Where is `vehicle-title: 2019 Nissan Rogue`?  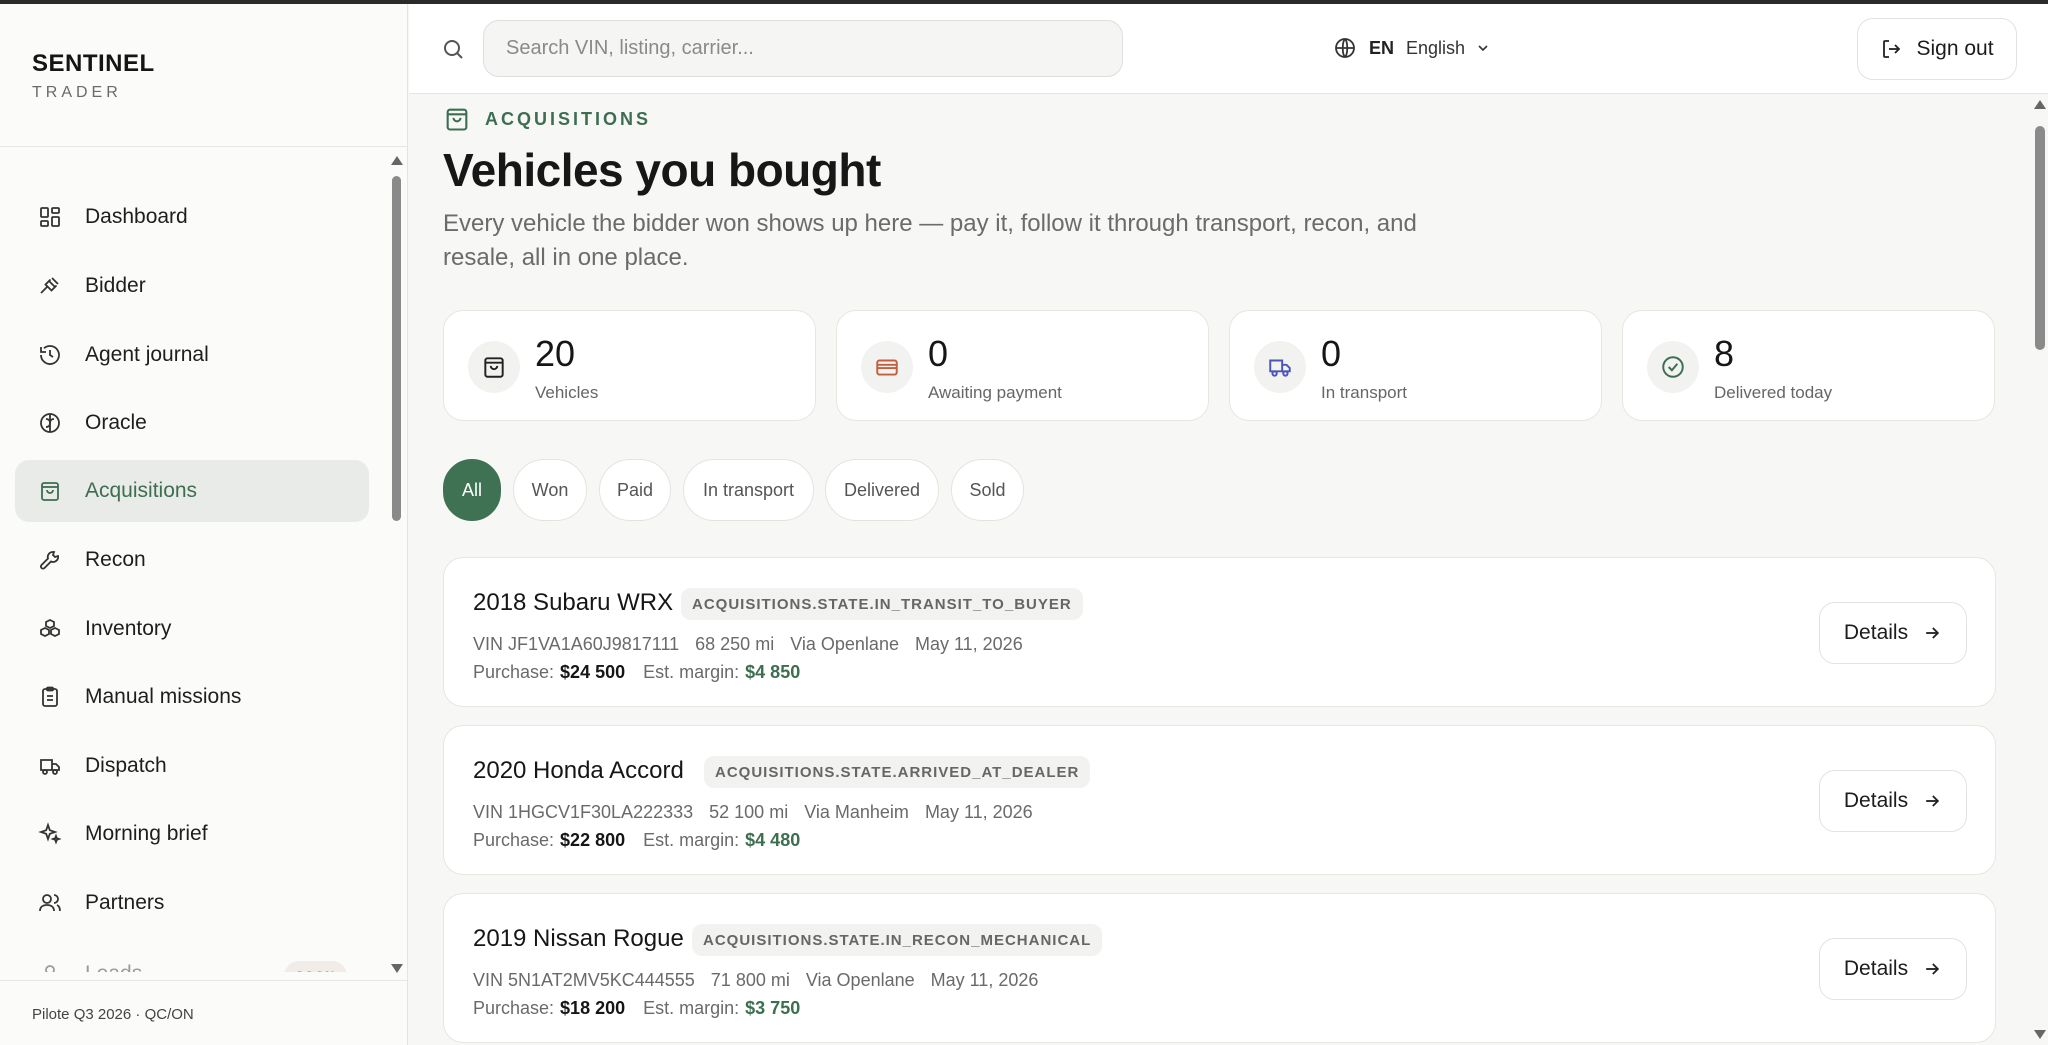 vehicle-title: 2019 Nissan Rogue is located at coordinates (578, 938).